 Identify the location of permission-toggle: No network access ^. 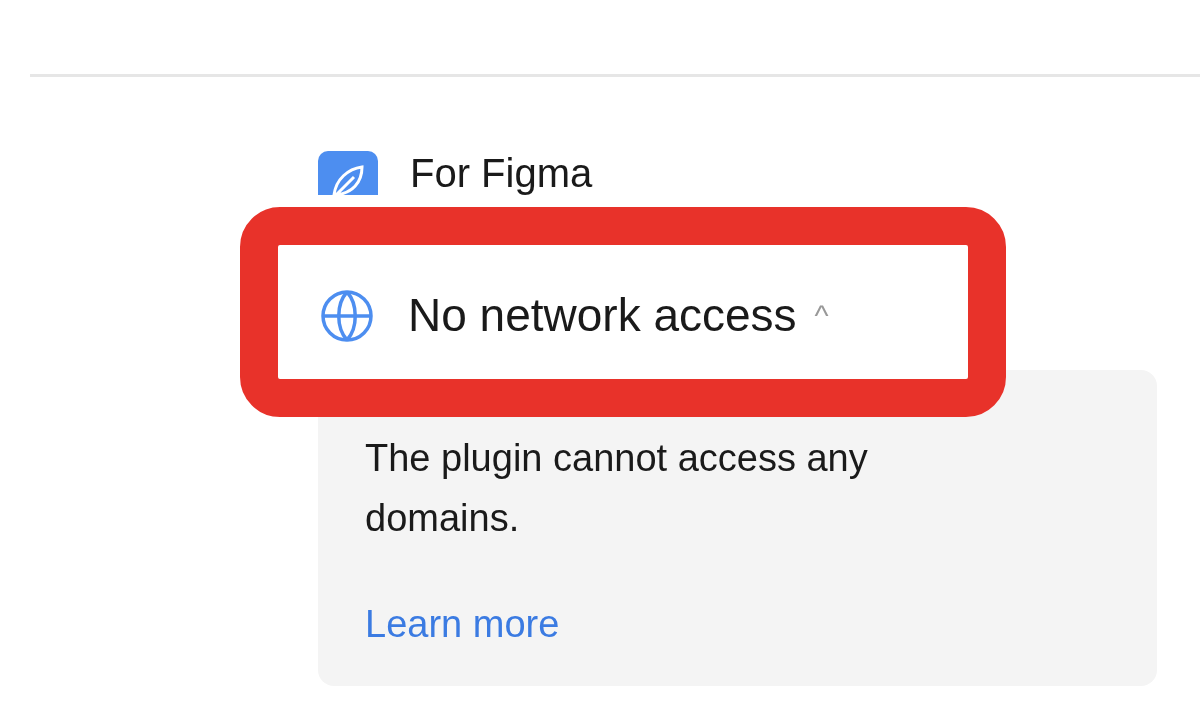
(574, 315).